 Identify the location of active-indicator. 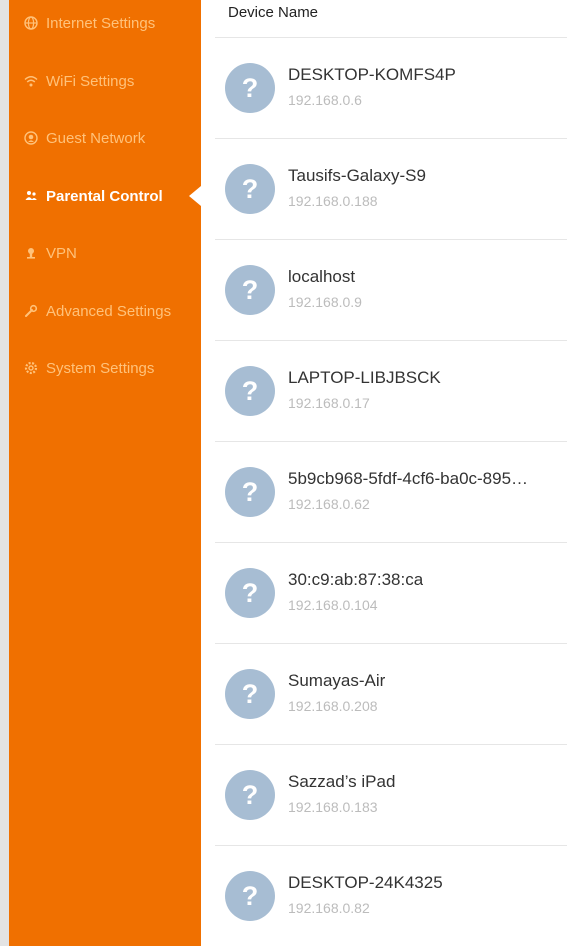
(195, 196).